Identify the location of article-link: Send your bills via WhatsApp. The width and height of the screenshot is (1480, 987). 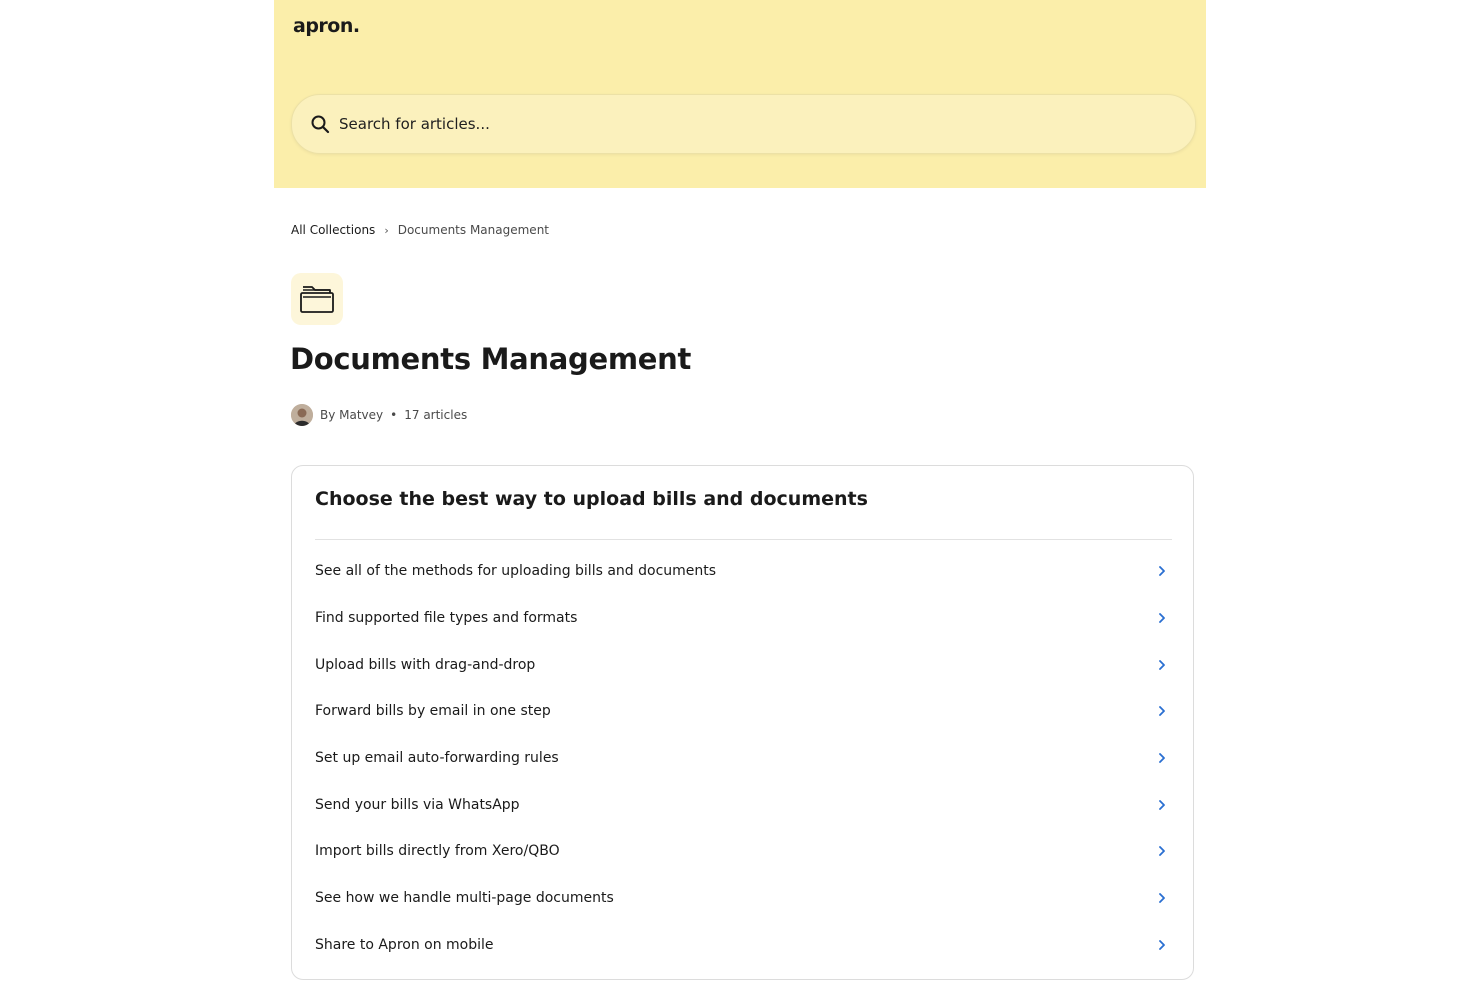
(742, 804).